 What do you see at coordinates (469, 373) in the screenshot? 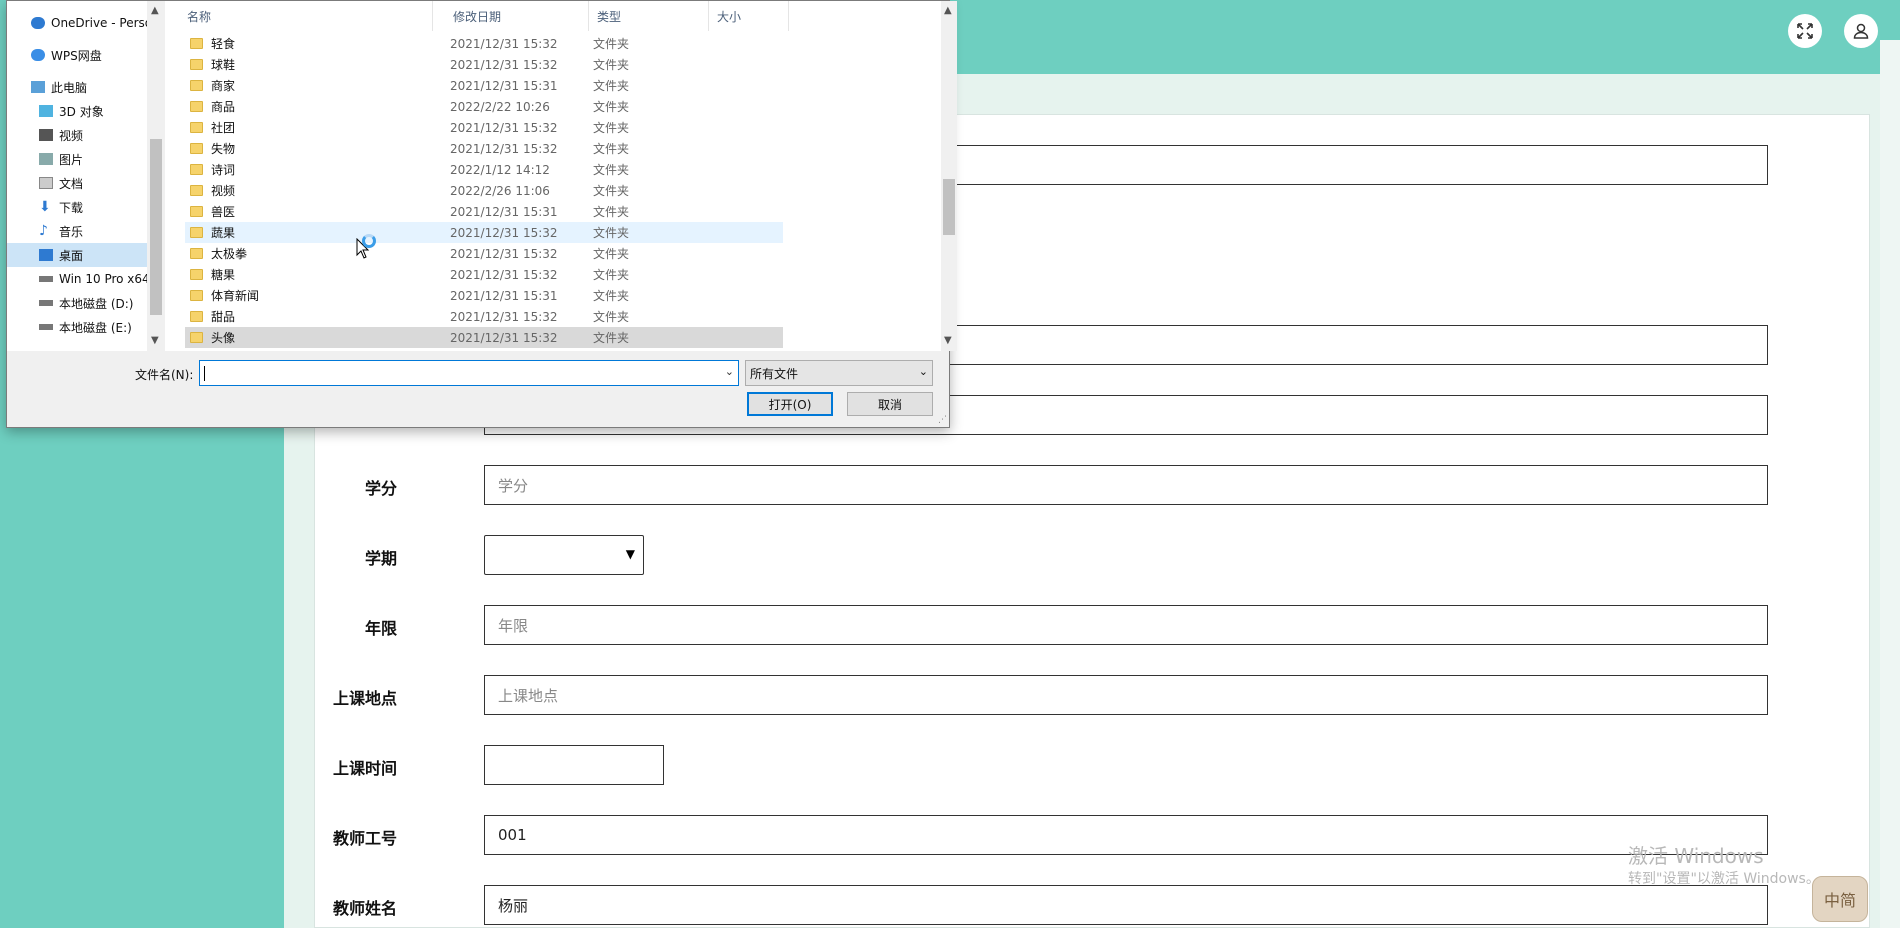
I see `filename-input: ⌄` at bounding box center [469, 373].